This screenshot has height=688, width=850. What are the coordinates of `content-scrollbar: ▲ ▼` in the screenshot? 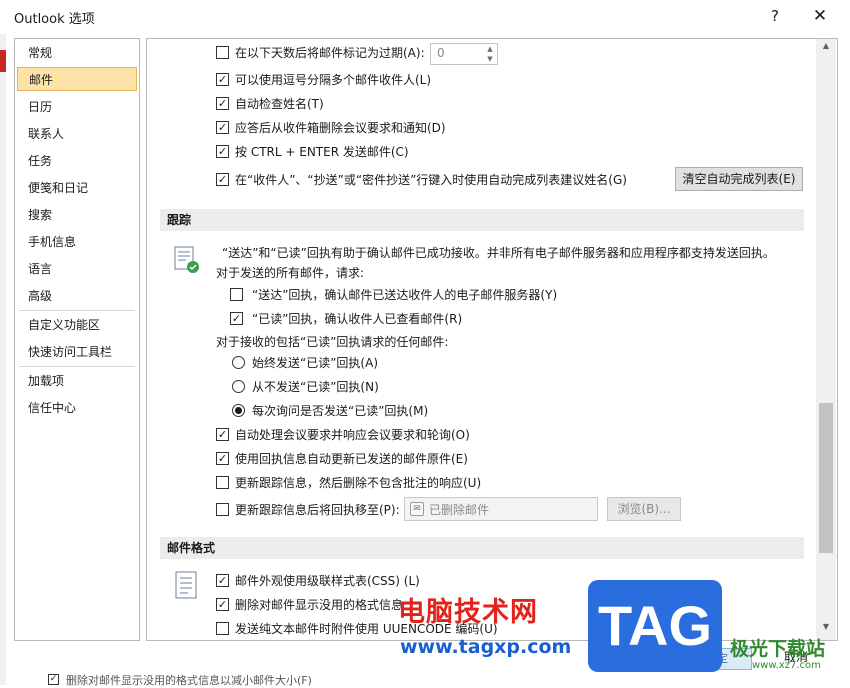 It's located at (826, 339).